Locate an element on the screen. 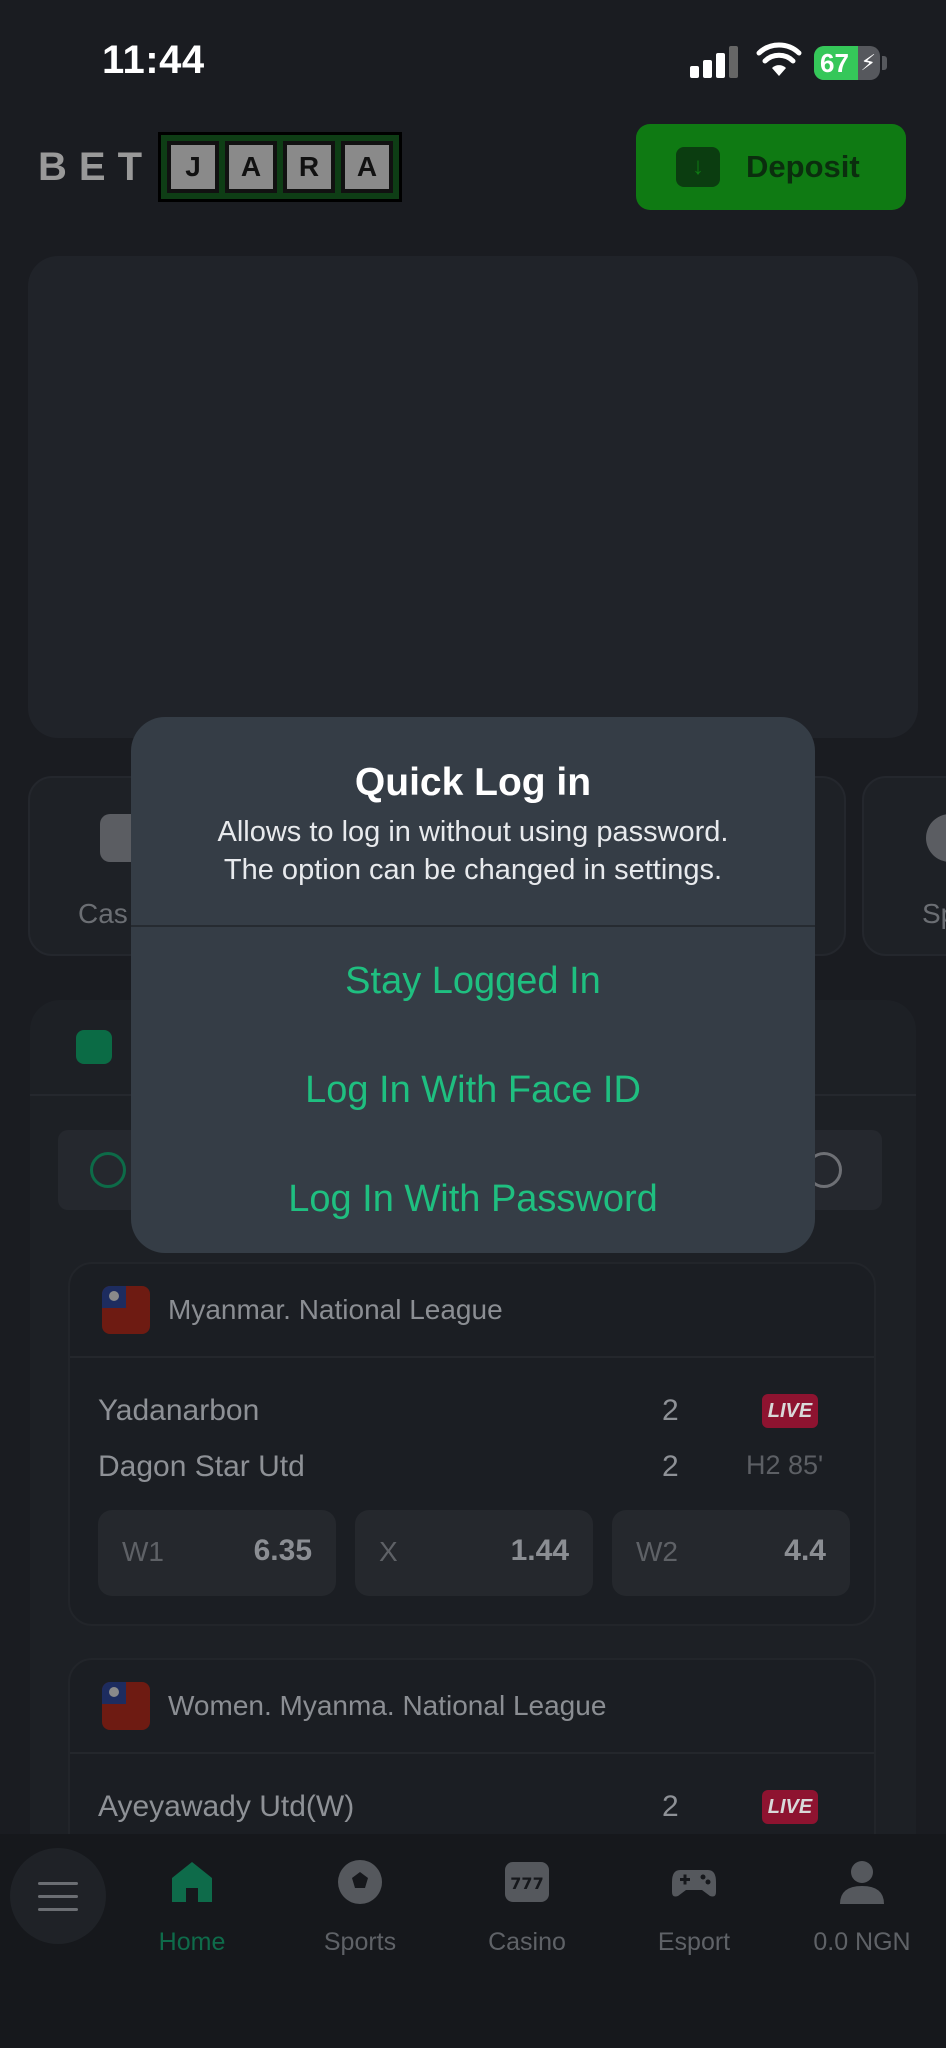 The width and height of the screenshot is (946, 2048). nav-item-sports: Sports is located at coordinates (360, 1918).